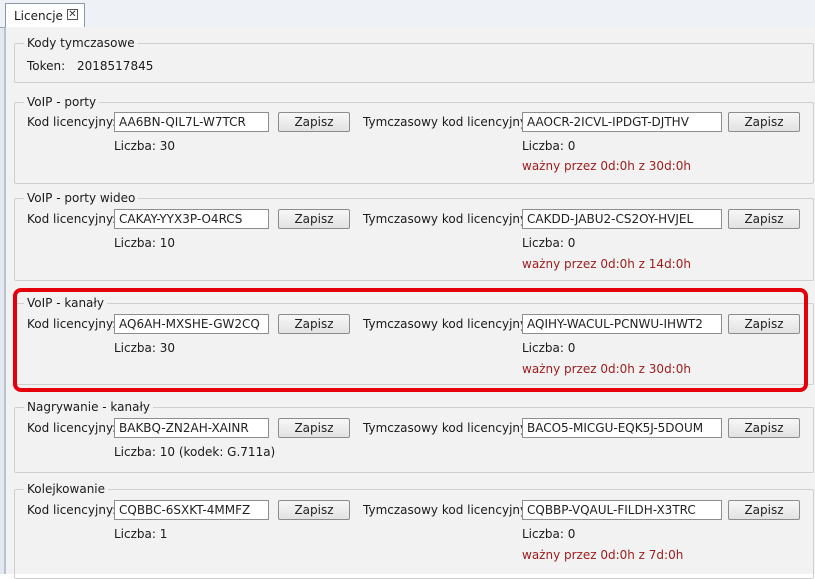  I want to click on group-title: VoIP - porty, so click(62, 102).